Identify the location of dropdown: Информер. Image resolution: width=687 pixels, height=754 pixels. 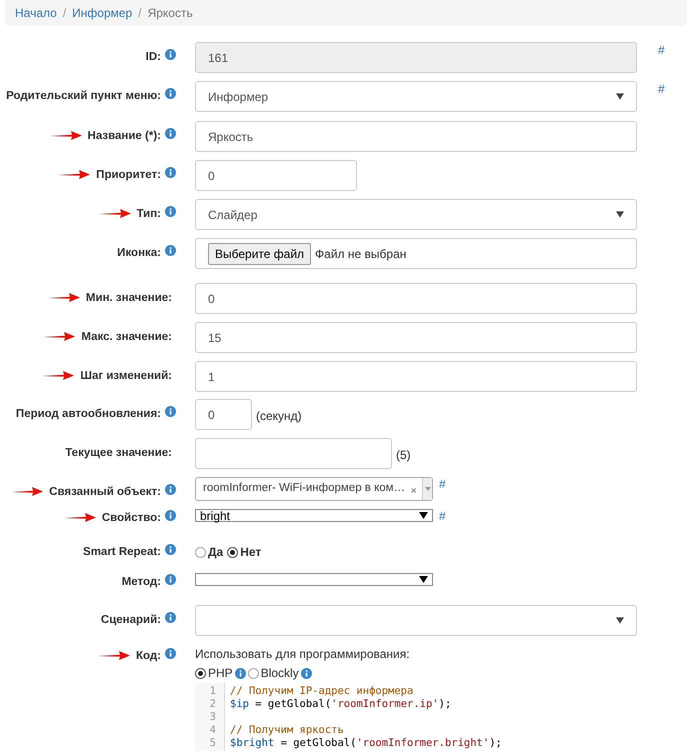
(416, 96).